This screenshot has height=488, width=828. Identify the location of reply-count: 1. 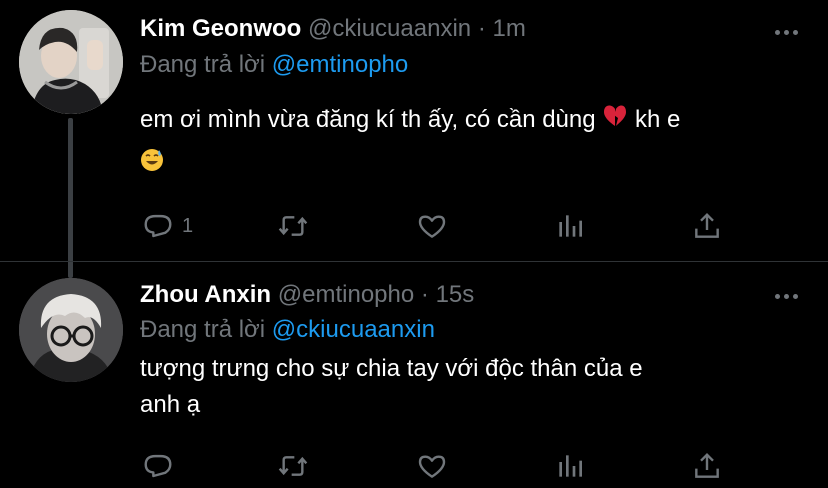
(188, 225).